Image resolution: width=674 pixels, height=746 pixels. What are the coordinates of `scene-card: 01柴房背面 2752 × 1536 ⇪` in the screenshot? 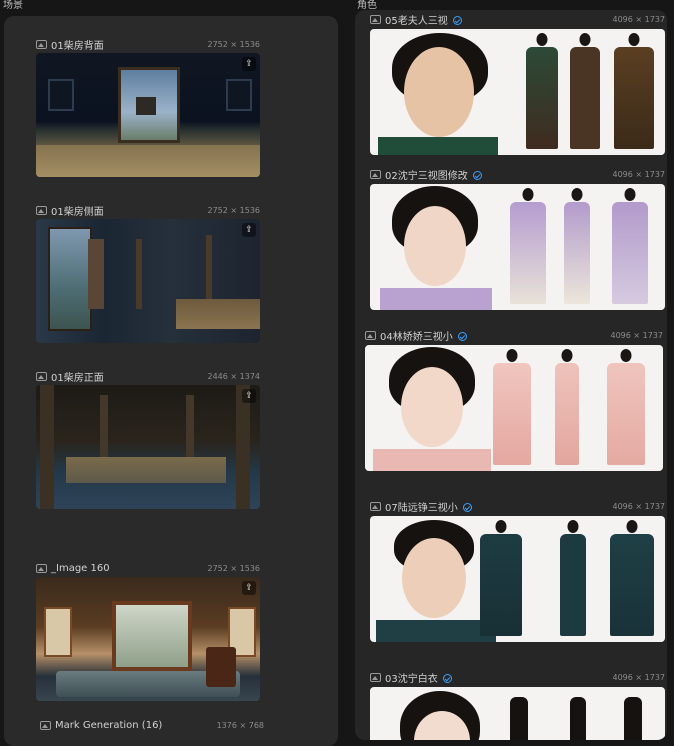 It's located at (148, 117).